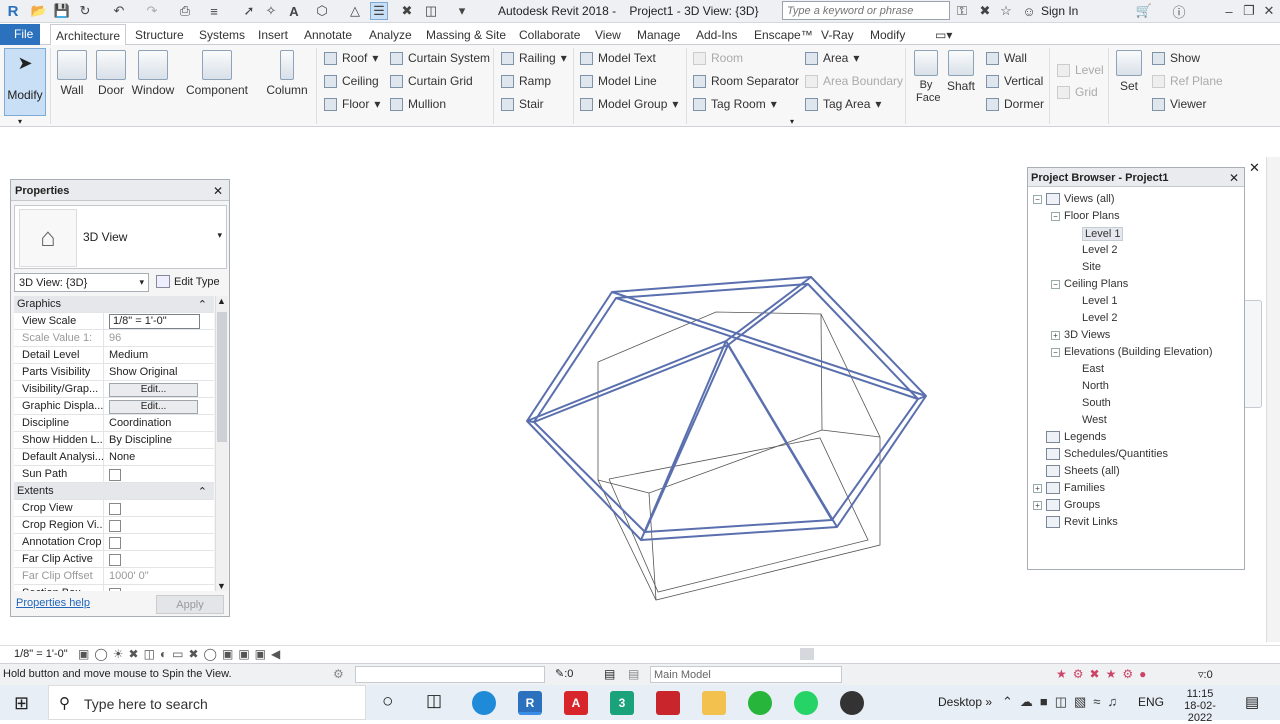  I want to click on component-button: Component, so click(217, 73).